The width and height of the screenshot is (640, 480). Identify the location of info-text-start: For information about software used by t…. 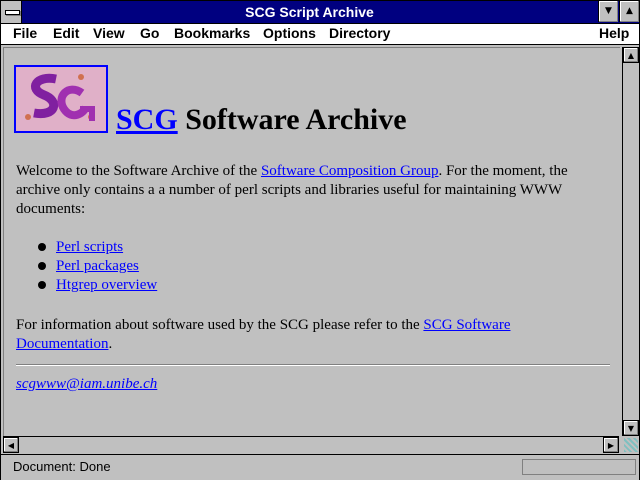
(220, 325).